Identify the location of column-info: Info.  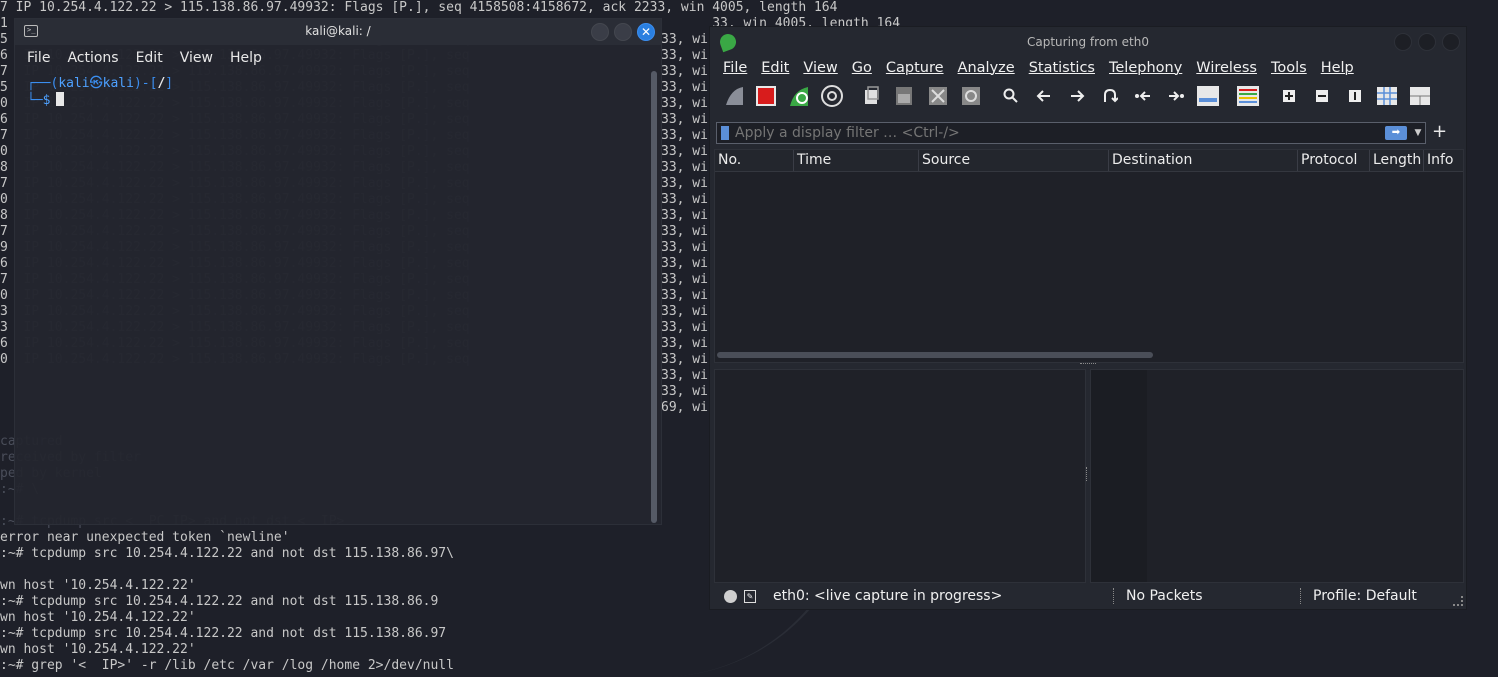
(1443, 160).